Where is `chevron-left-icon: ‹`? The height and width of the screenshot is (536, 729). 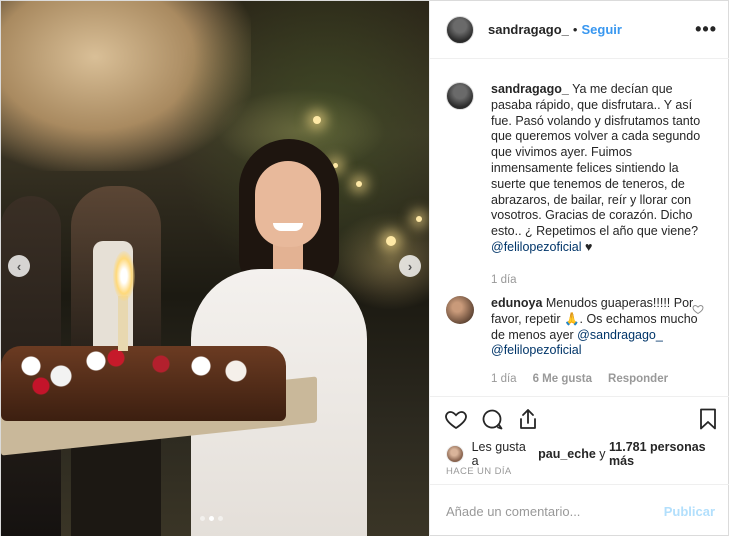 chevron-left-icon: ‹ is located at coordinates (19, 266).